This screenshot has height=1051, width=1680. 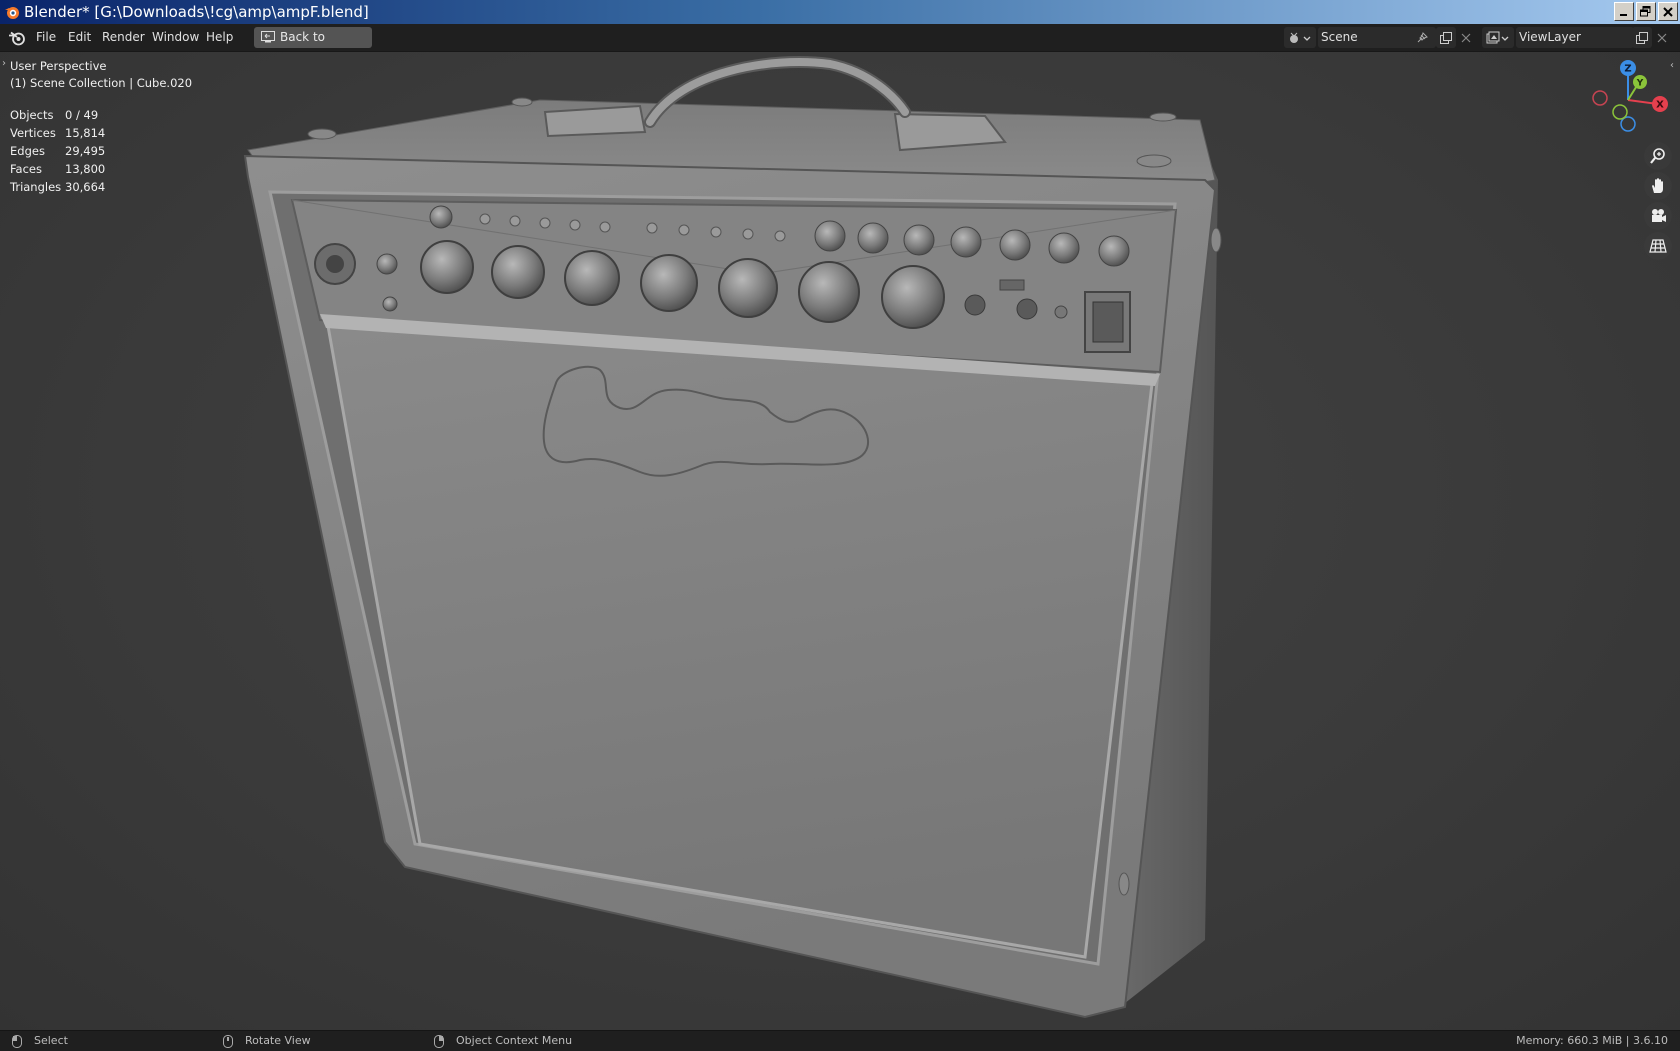 I want to click on render-layers-icon, so click(x=1497, y=37).